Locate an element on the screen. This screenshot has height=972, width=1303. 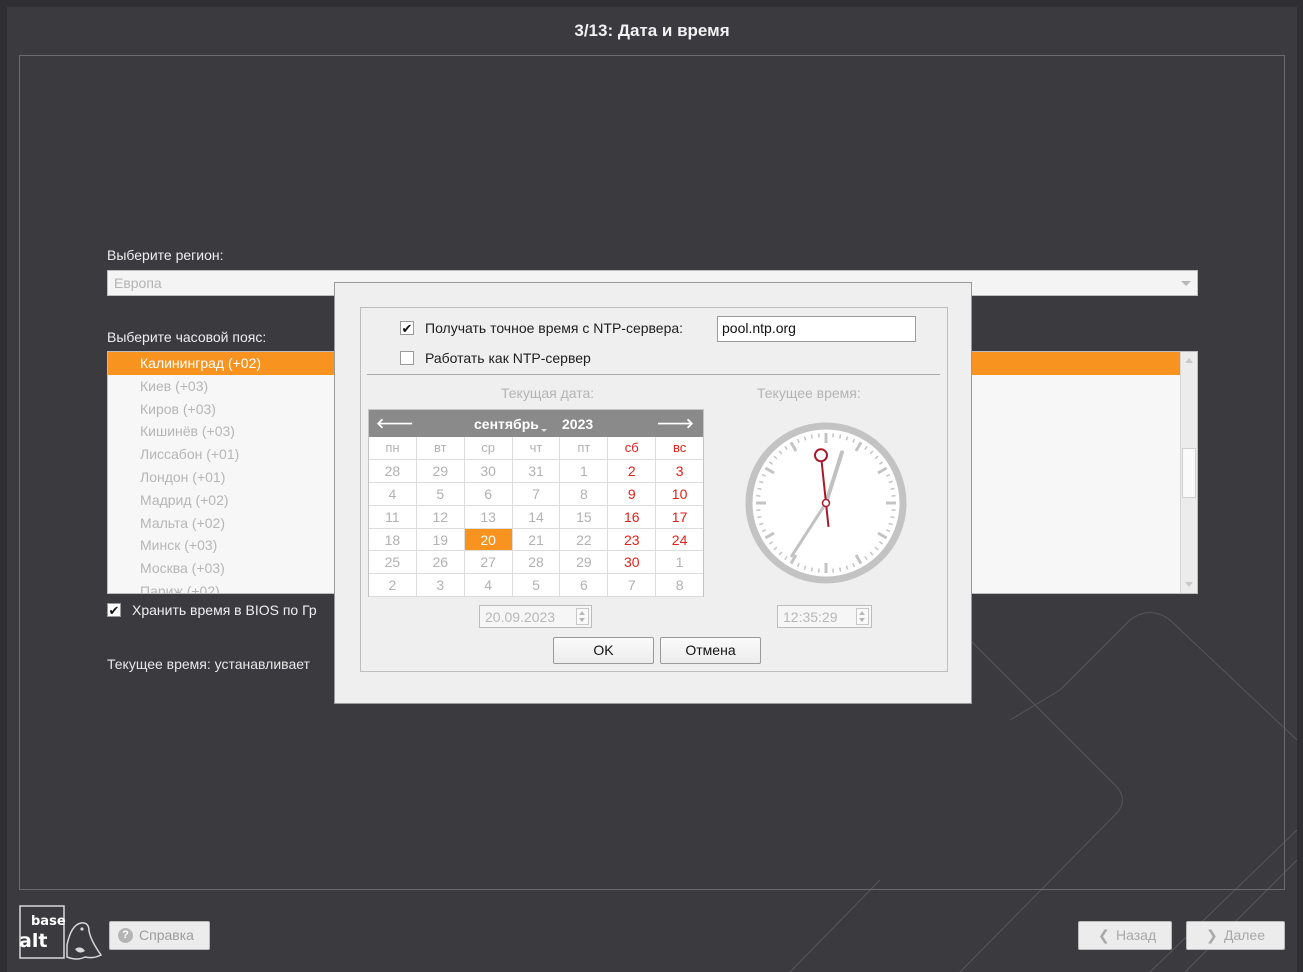
bios-checkbox: ✔ is located at coordinates (114, 610).